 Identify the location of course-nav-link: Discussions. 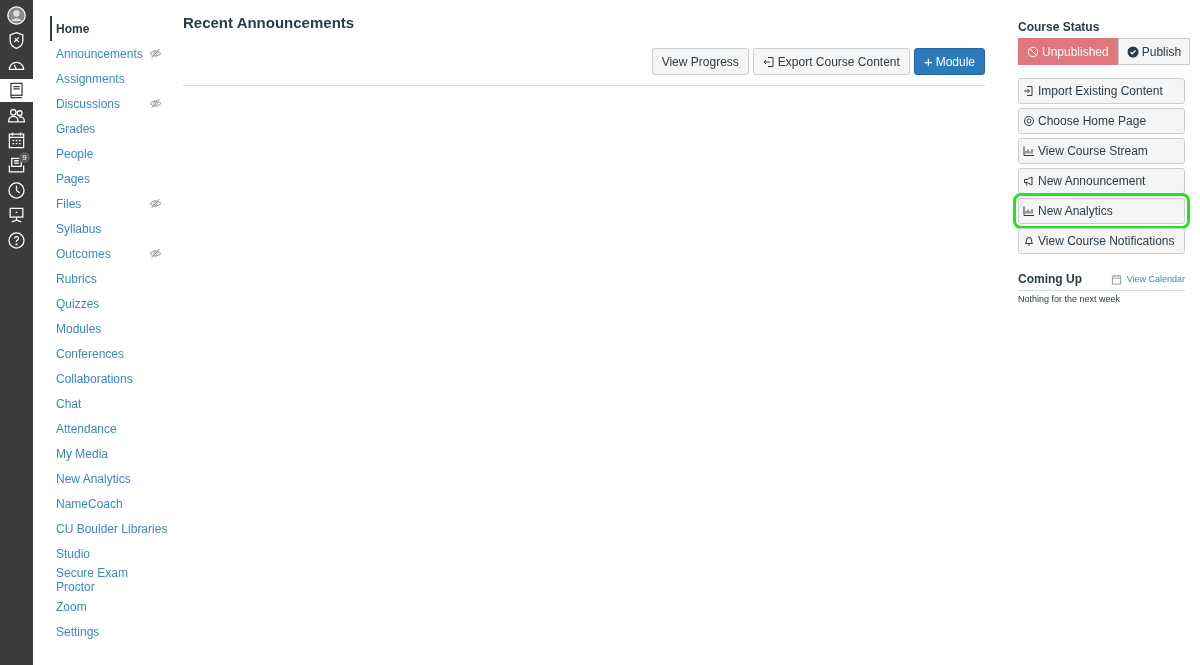
(100, 103).